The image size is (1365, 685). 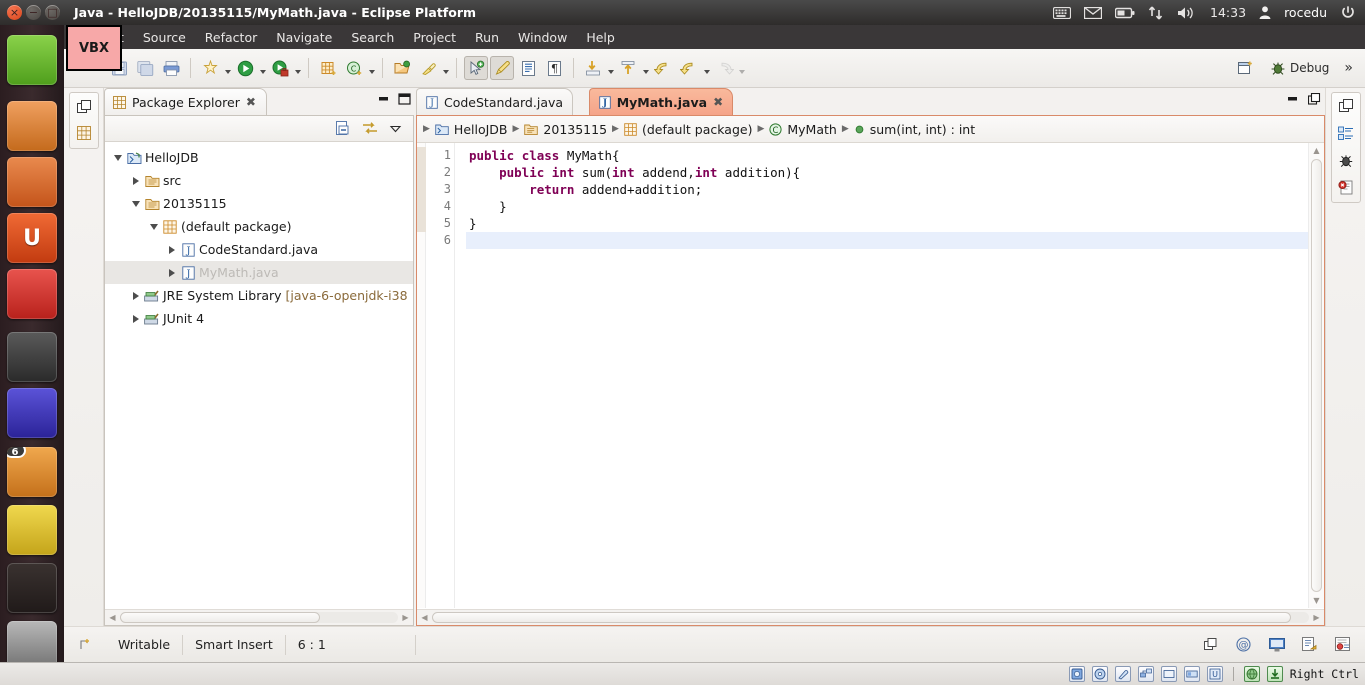 What do you see at coordinates (1342, 644) in the screenshot?
I see `task-icon` at bounding box center [1342, 644].